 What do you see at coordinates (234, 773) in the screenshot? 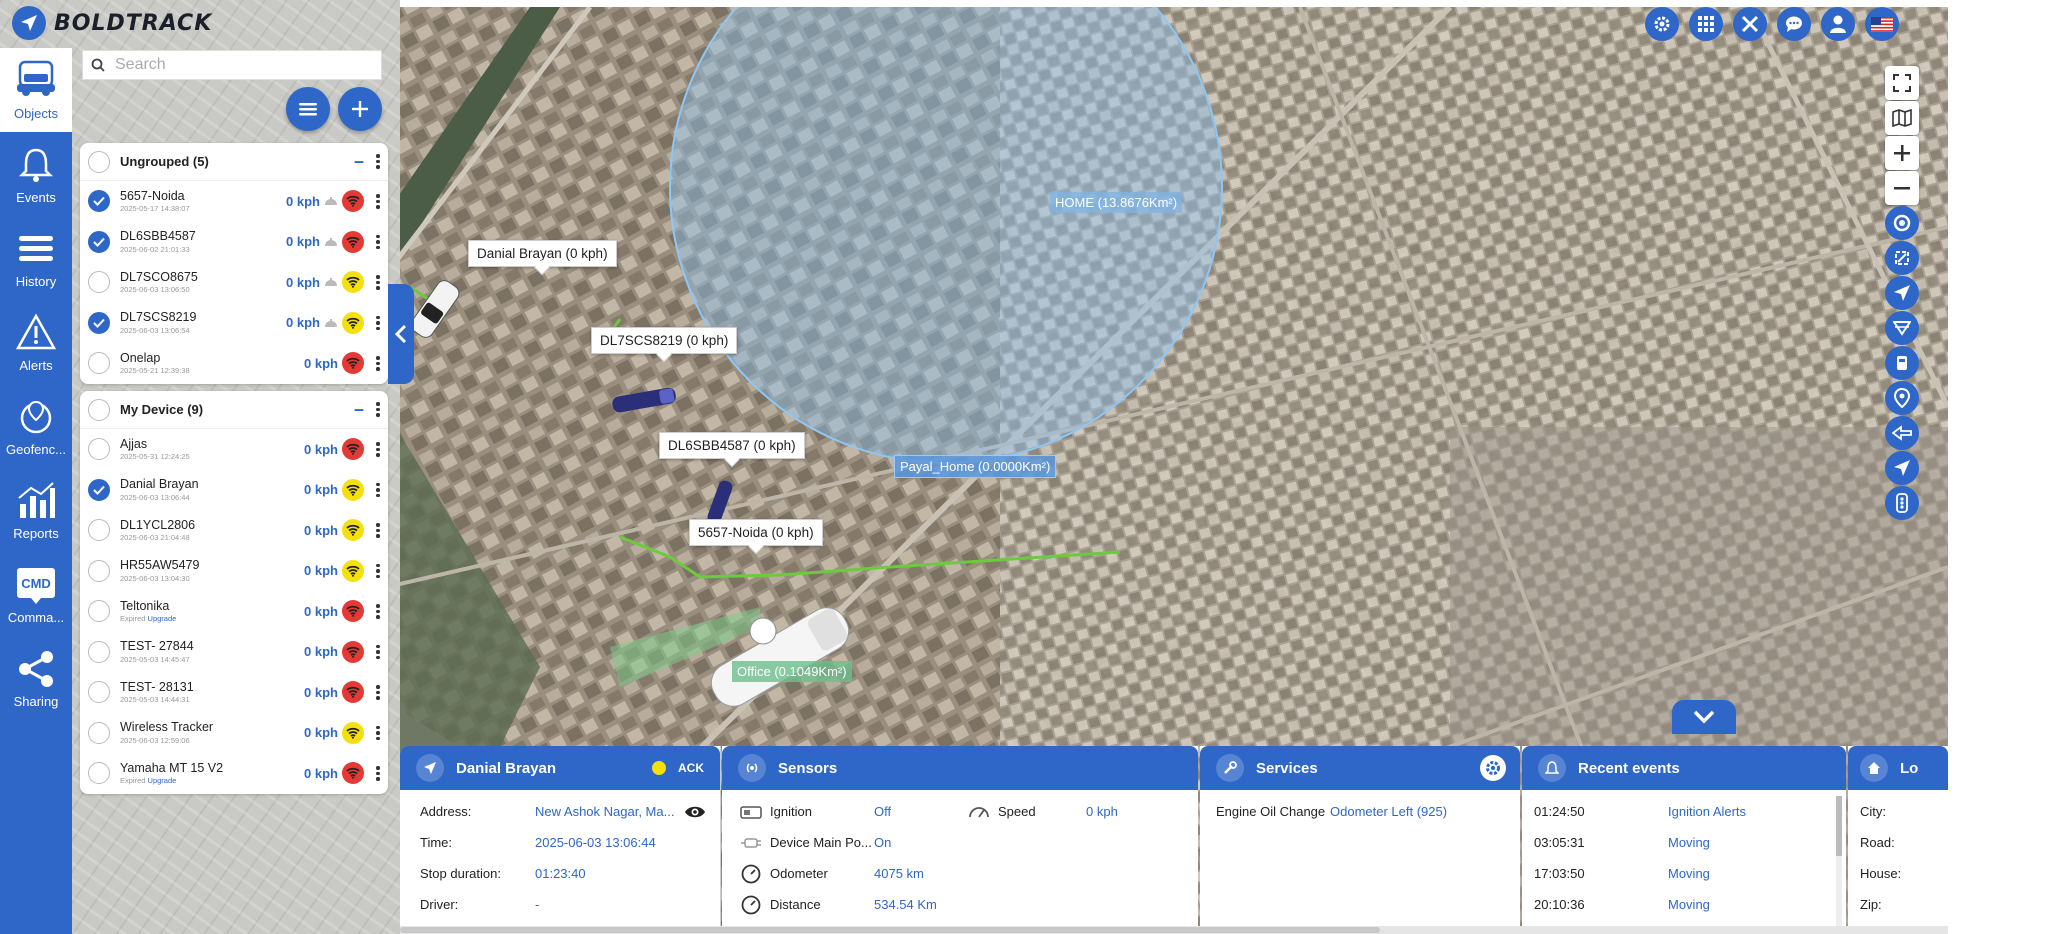
I see `device-row: Yamaha MT 15 V2 Expired Upgrade 0 kph` at bounding box center [234, 773].